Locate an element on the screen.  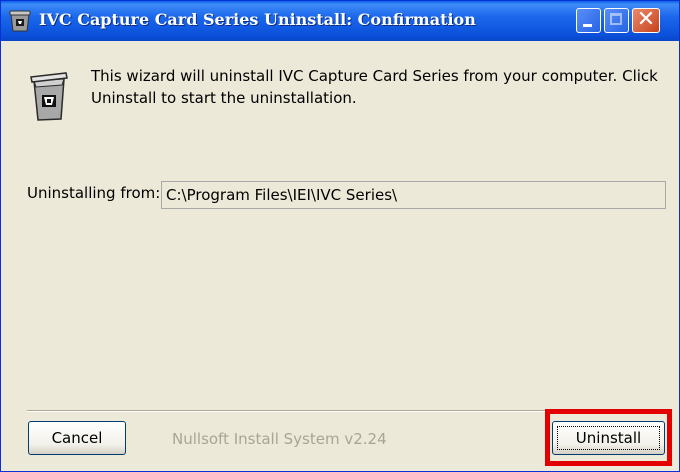
recycle-bin-small-icon is located at coordinates (20, 21).